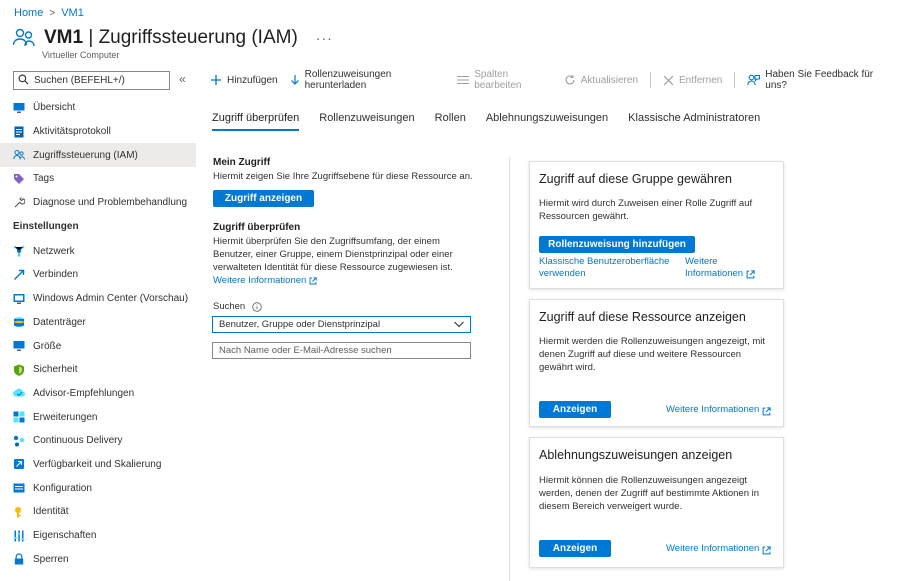  Describe the element at coordinates (91, 80) in the screenshot. I see `sidebar-search-input: Suchen (BEFEHL+/)` at that location.